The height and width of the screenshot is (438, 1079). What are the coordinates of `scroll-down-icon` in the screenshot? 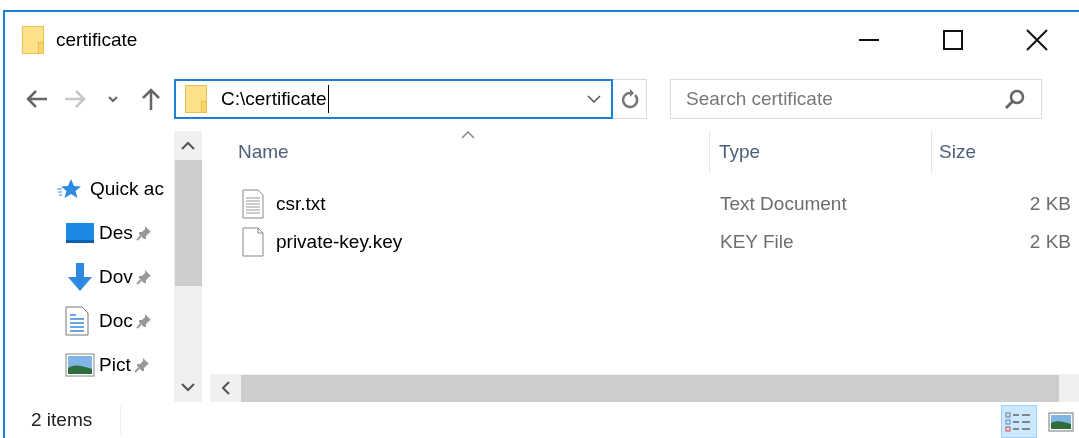 It's located at (188, 387).